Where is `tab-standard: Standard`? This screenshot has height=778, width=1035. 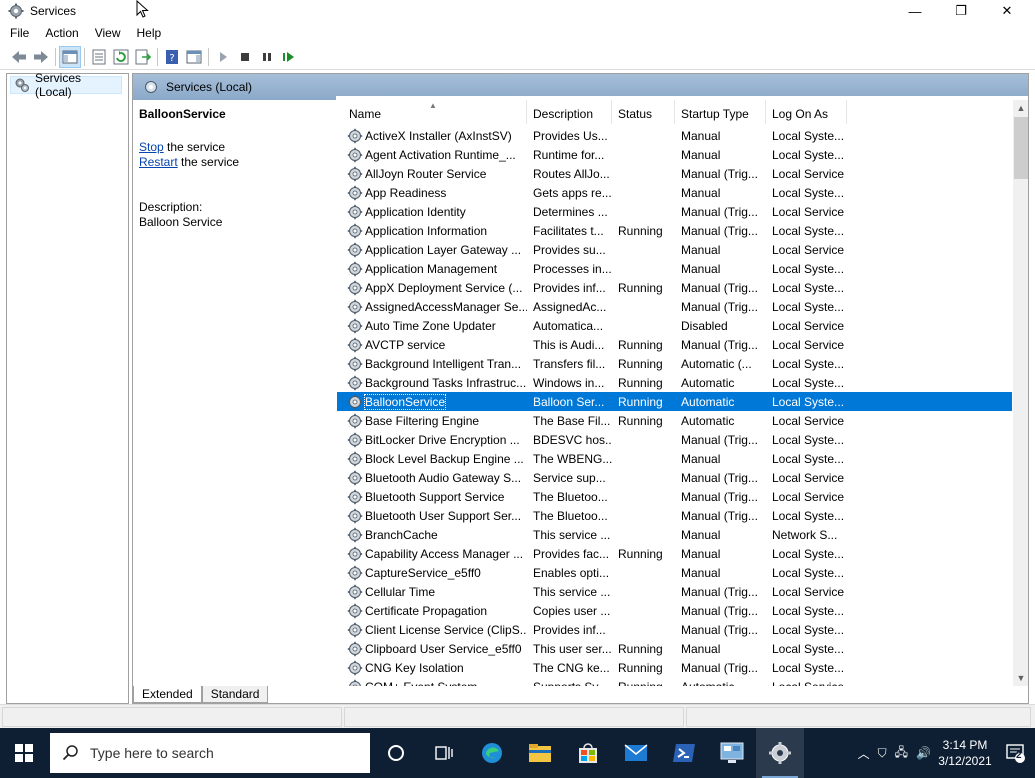
tab-standard: Standard is located at coordinates (235, 694).